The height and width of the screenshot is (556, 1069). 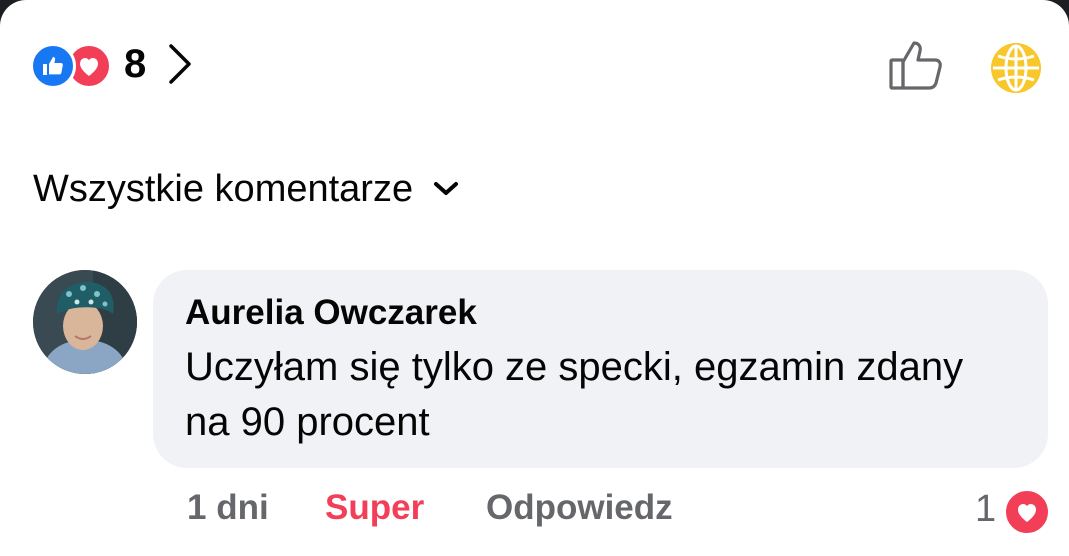 I want to click on reaction-button: Super, so click(x=374, y=508).